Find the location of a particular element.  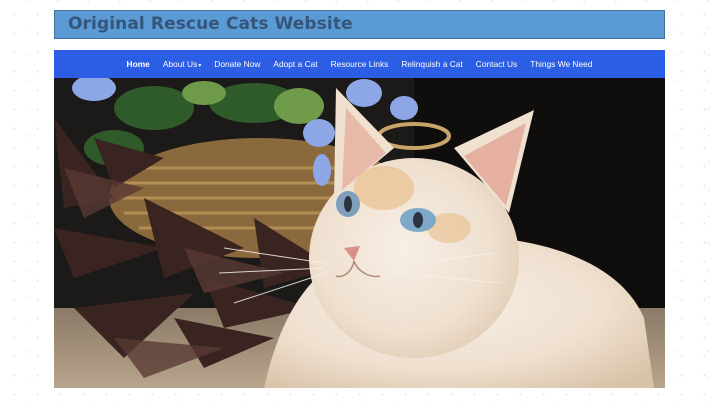

site-title-banner: Original Rescue Cats Website is located at coordinates (359, 24).